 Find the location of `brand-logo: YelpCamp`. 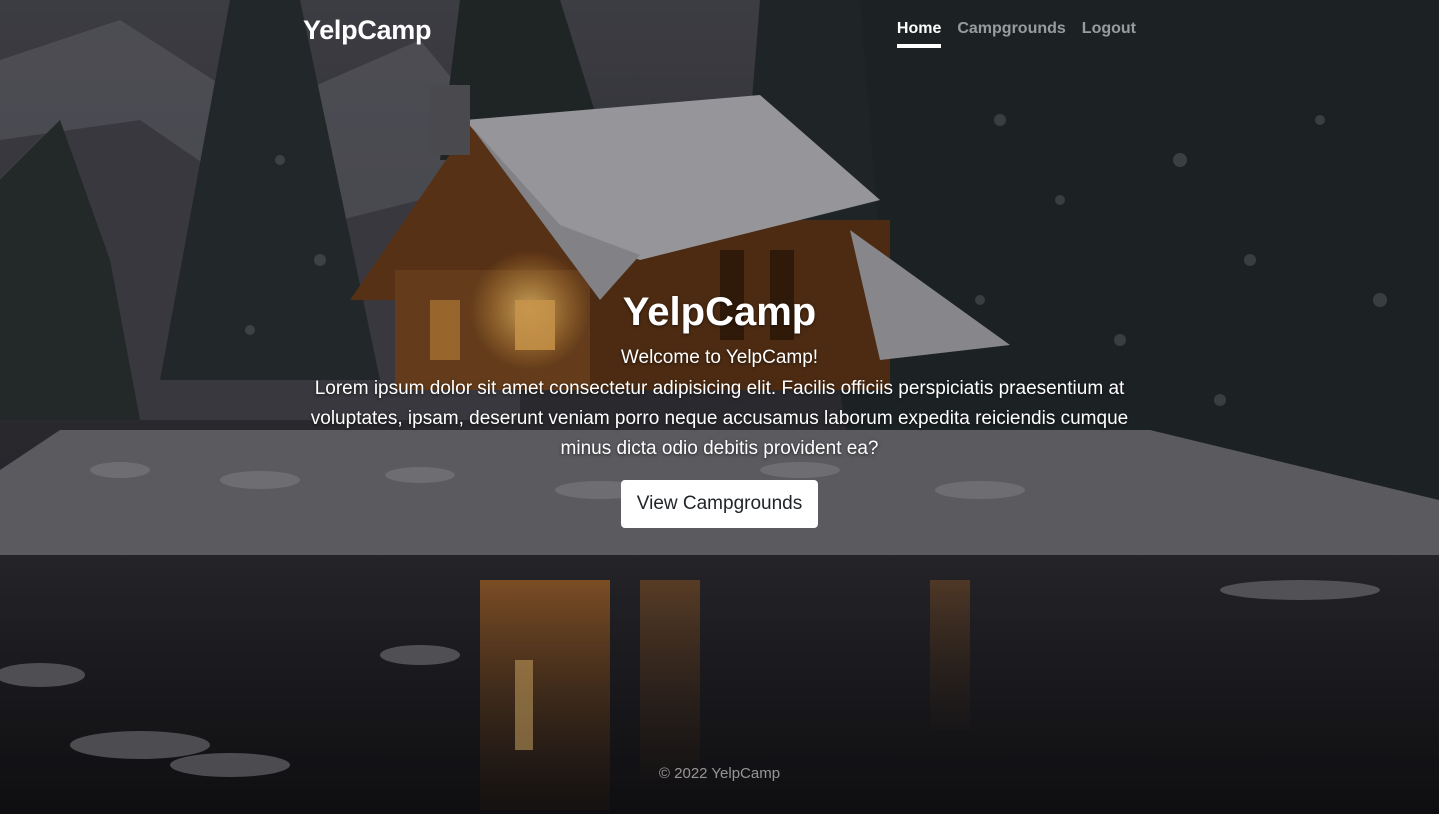

brand-logo: YelpCamp is located at coordinates (367, 30).